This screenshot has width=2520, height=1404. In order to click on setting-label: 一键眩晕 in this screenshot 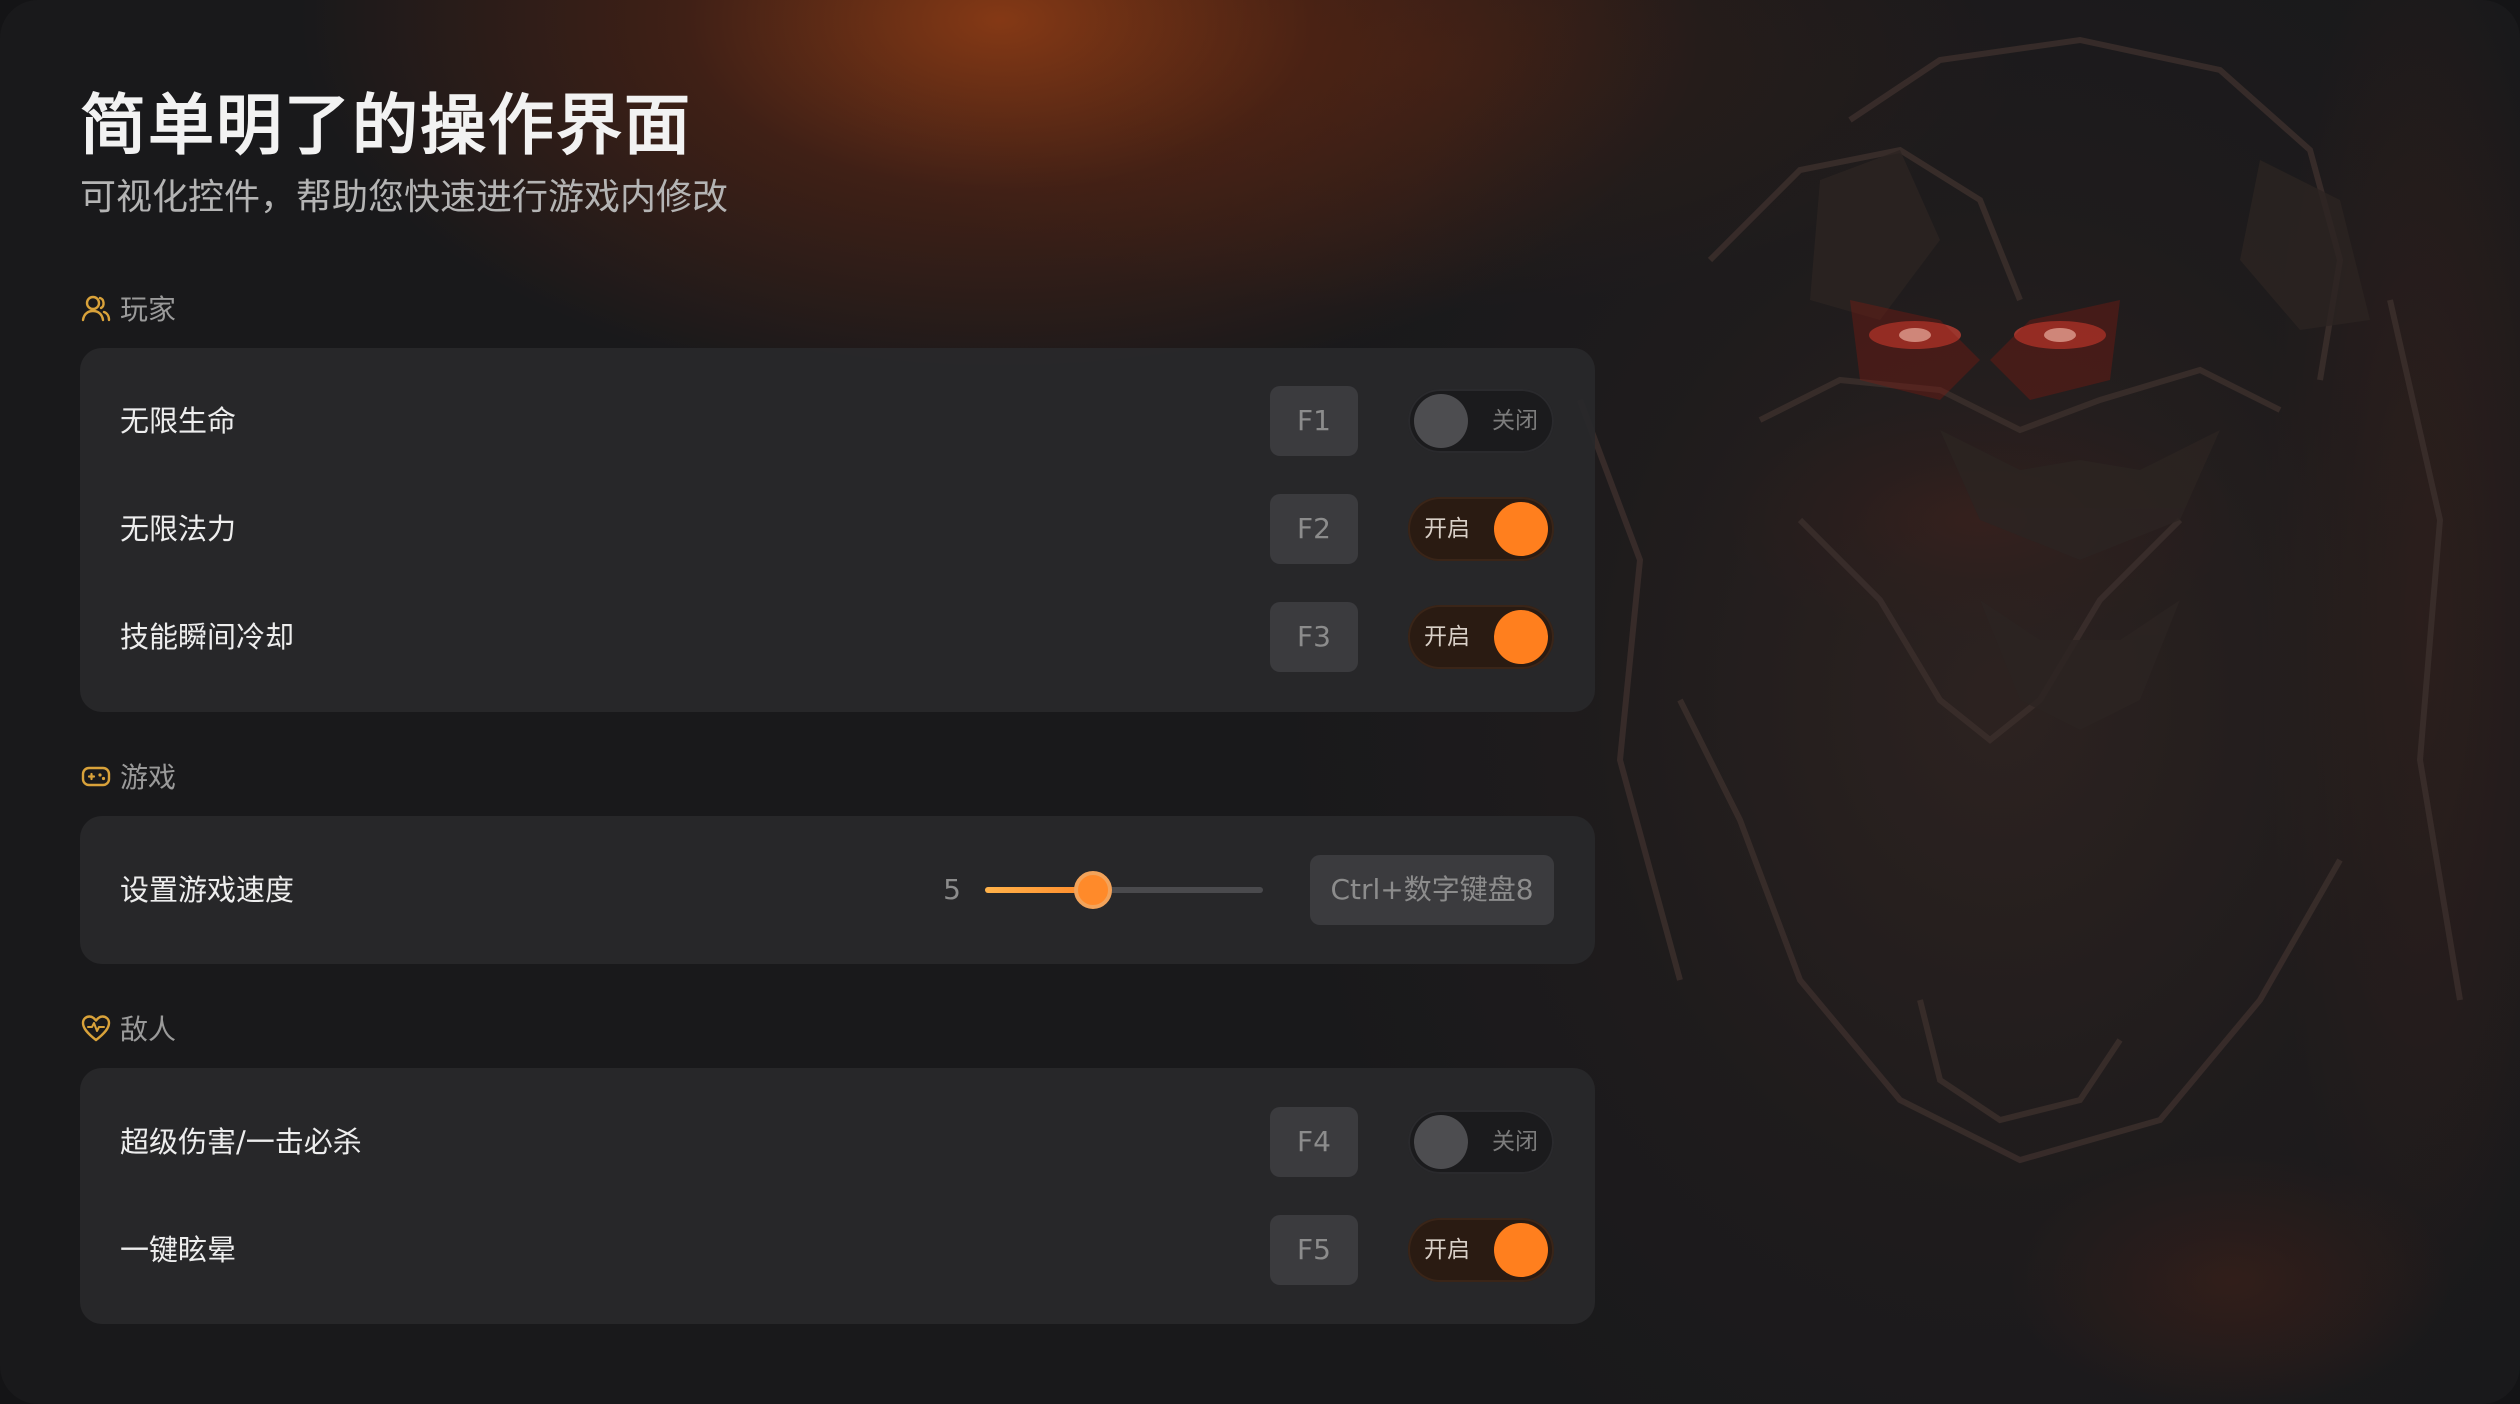, I will do `click(178, 1250)`.